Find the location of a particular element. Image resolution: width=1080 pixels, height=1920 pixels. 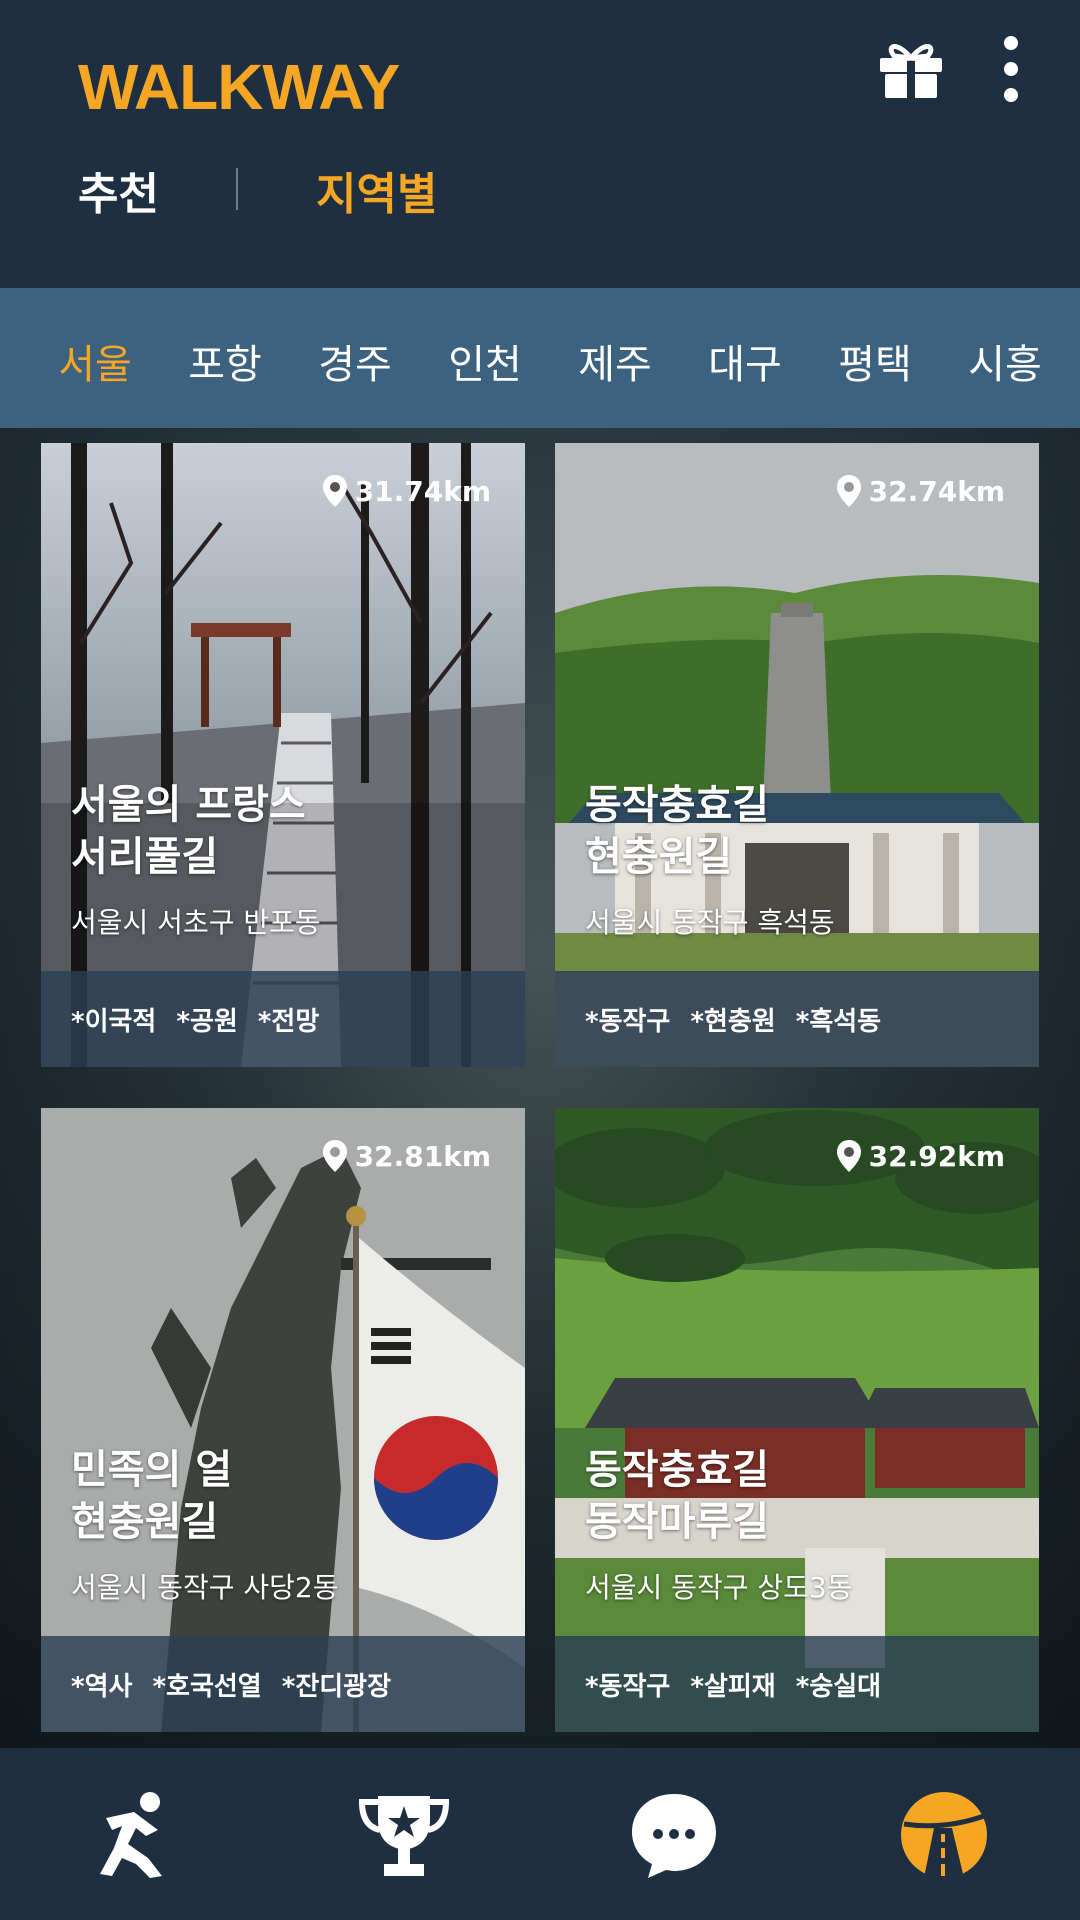

distance-value: 32.74km is located at coordinates (936, 491).